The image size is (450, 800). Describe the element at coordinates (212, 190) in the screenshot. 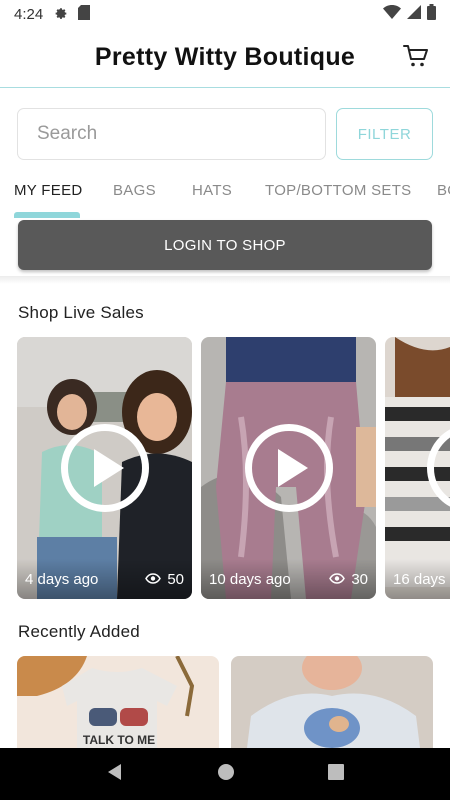

I see `tab-hats: HATS` at that location.